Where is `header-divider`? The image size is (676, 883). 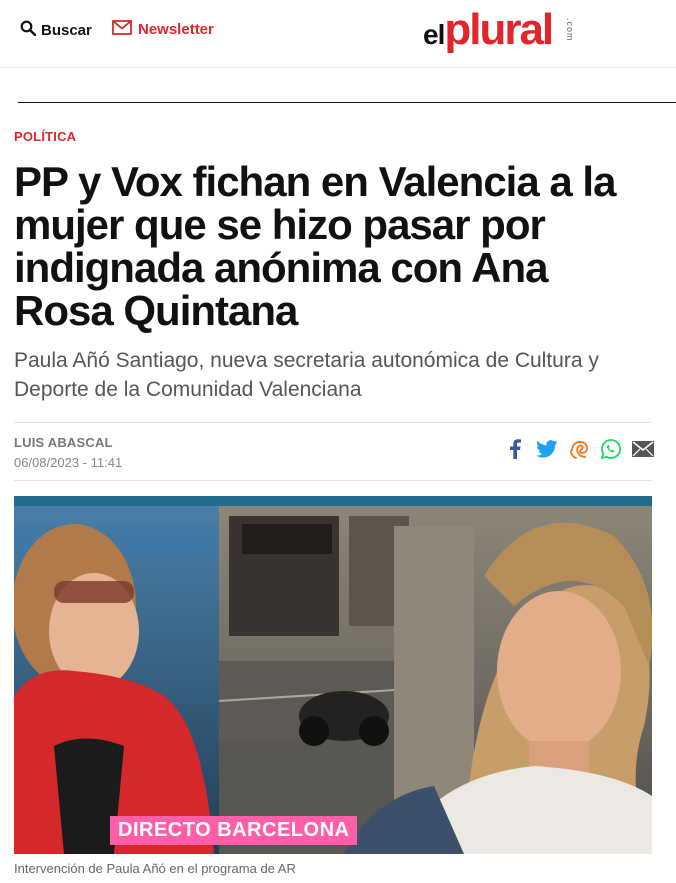 header-divider is located at coordinates (347, 102).